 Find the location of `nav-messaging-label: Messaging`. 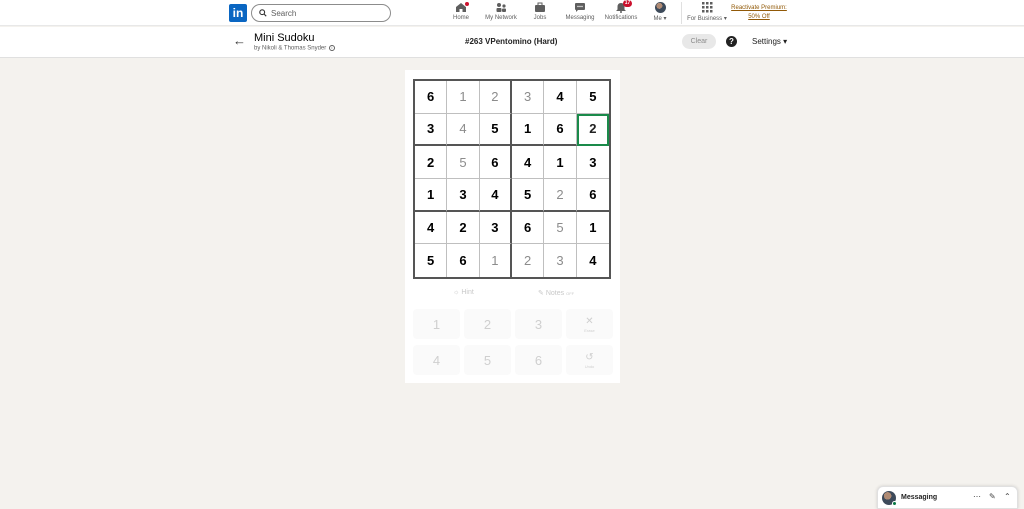

nav-messaging-label: Messaging is located at coordinates (580, 18).